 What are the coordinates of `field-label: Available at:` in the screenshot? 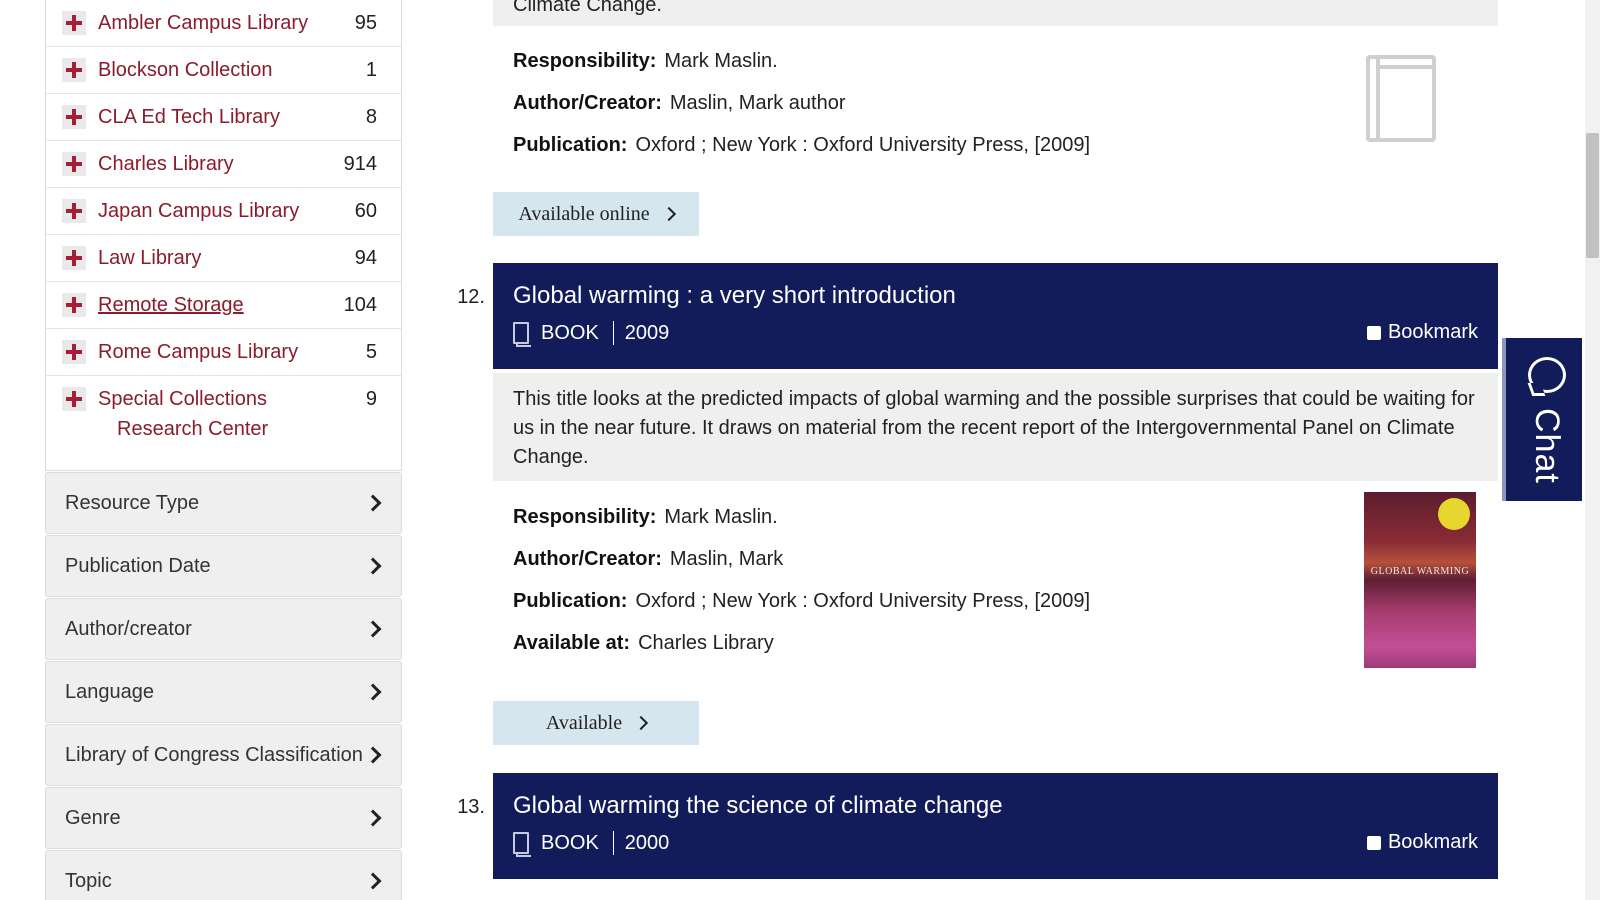 It's located at (572, 643).